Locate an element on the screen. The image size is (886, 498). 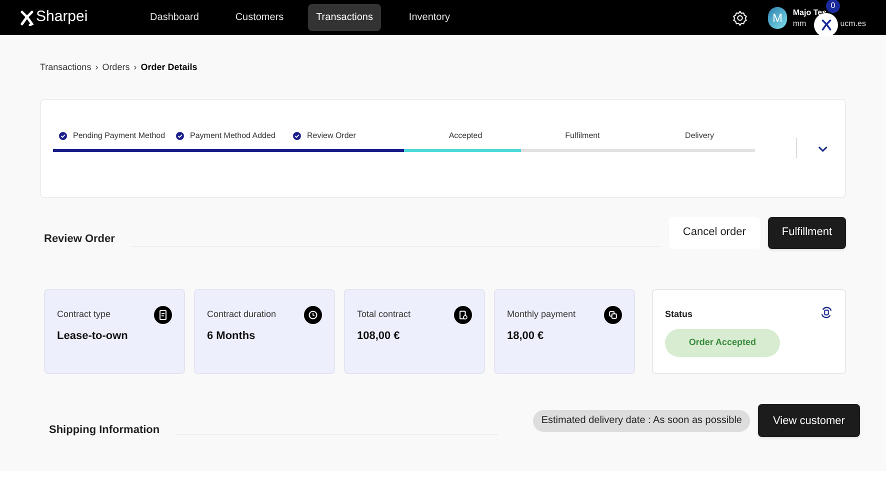
step-label: Fulfilment is located at coordinates (582, 136).